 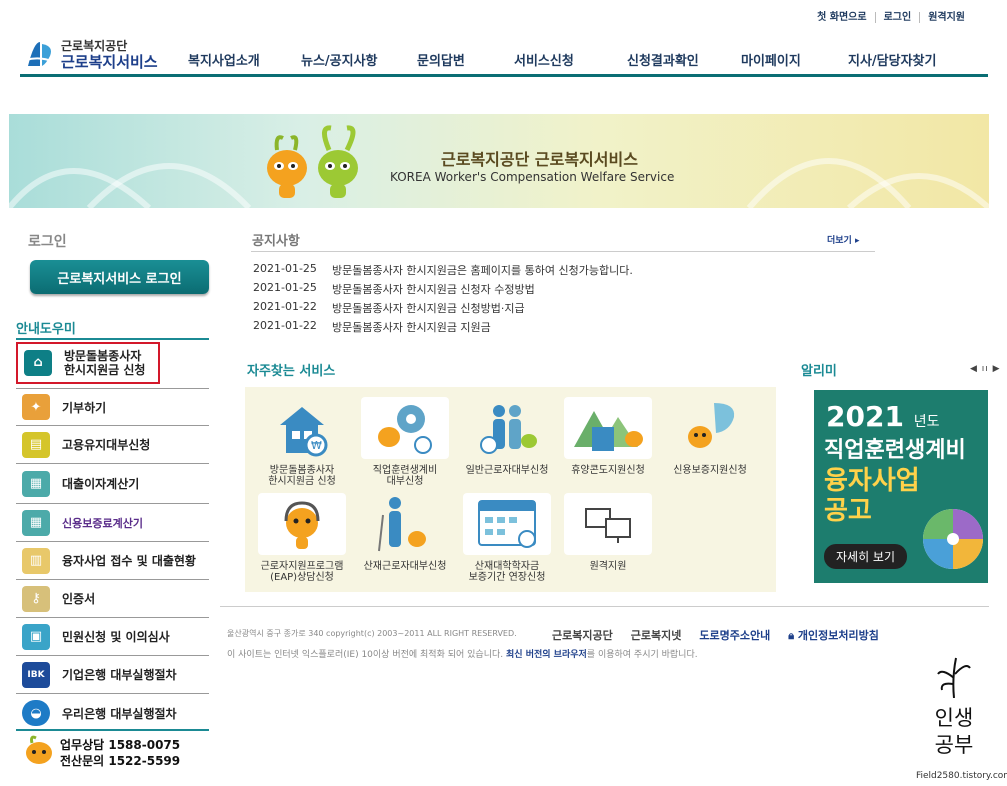 I want to click on guide-item-civil-petition: ▣ 민원신청 및 이의심사, so click(x=112, y=637).